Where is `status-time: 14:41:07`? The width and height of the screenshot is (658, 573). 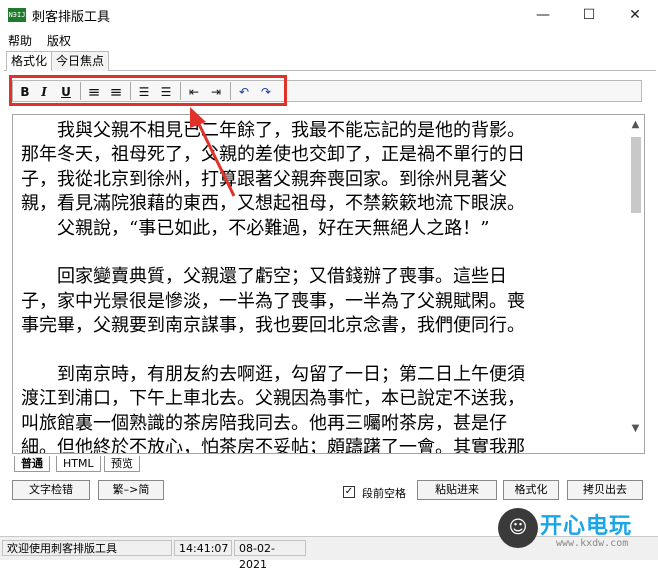 status-time: 14:41:07 is located at coordinates (203, 548).